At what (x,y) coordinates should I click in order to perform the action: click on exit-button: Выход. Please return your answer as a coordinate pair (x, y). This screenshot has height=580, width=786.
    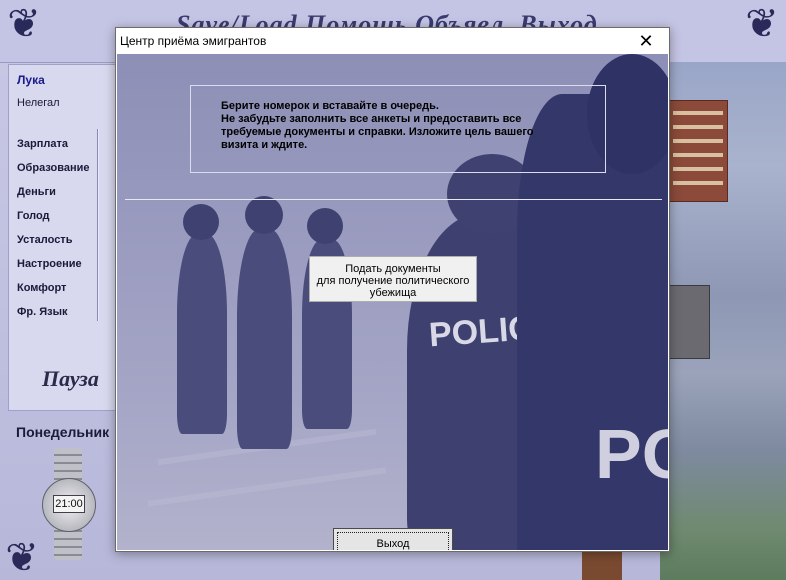
    Looking at the image, I should click on (393, 539).